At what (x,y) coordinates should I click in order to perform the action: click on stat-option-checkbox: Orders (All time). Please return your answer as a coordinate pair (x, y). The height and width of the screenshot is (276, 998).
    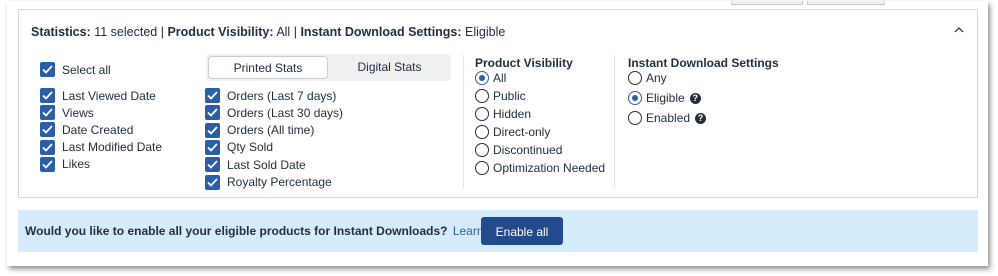
    Looking at the image, I should click on (260, 130).